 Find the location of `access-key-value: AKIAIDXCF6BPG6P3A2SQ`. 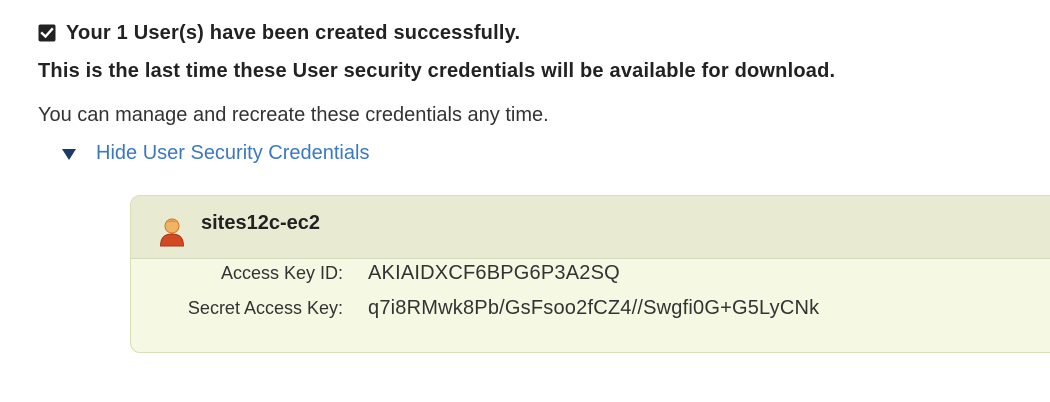

access-key-value: AKIAIDXCF6BPG6P3A2SQ is located at coordinates (494, 273).